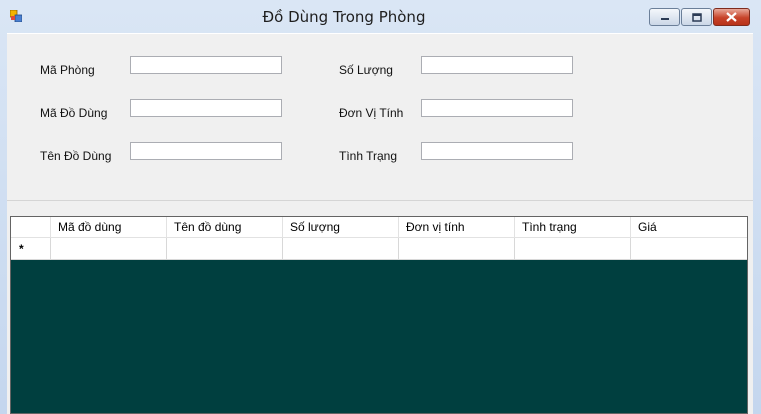 The image size is (761, 414). I want to click on minimize-icon, so click(664, 19).